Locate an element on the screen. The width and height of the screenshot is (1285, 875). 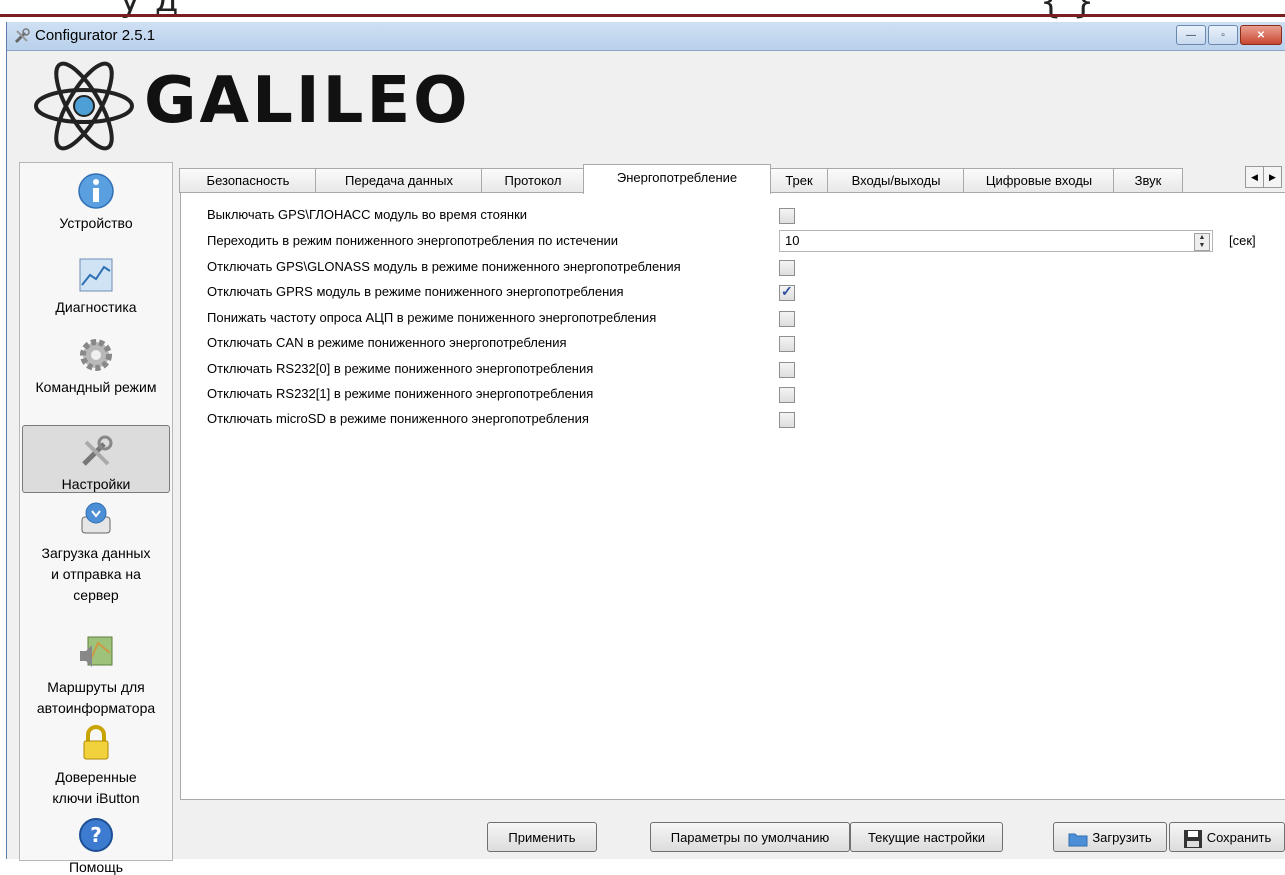
spinbox-arrows-icon: ▲ ▼ is located at coordinates (1202, 242).